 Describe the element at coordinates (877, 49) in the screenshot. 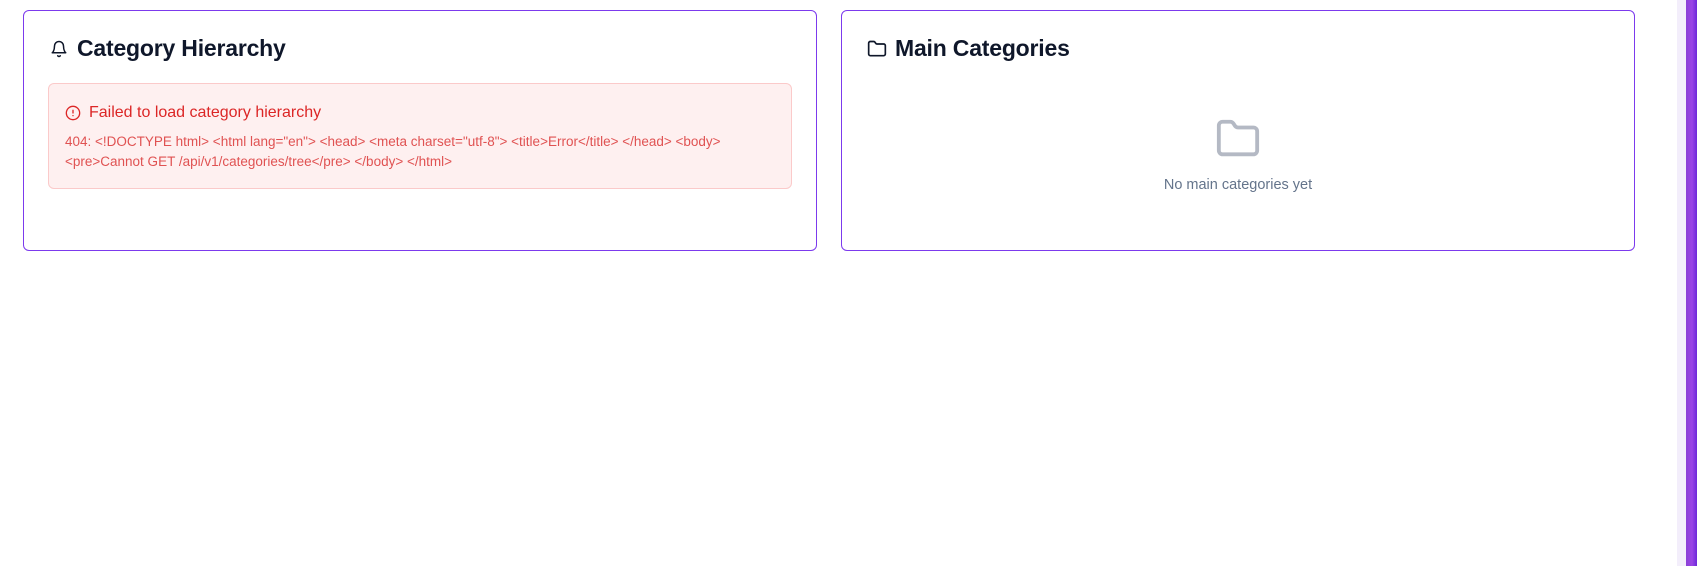

I see `folder-icon` at that location.